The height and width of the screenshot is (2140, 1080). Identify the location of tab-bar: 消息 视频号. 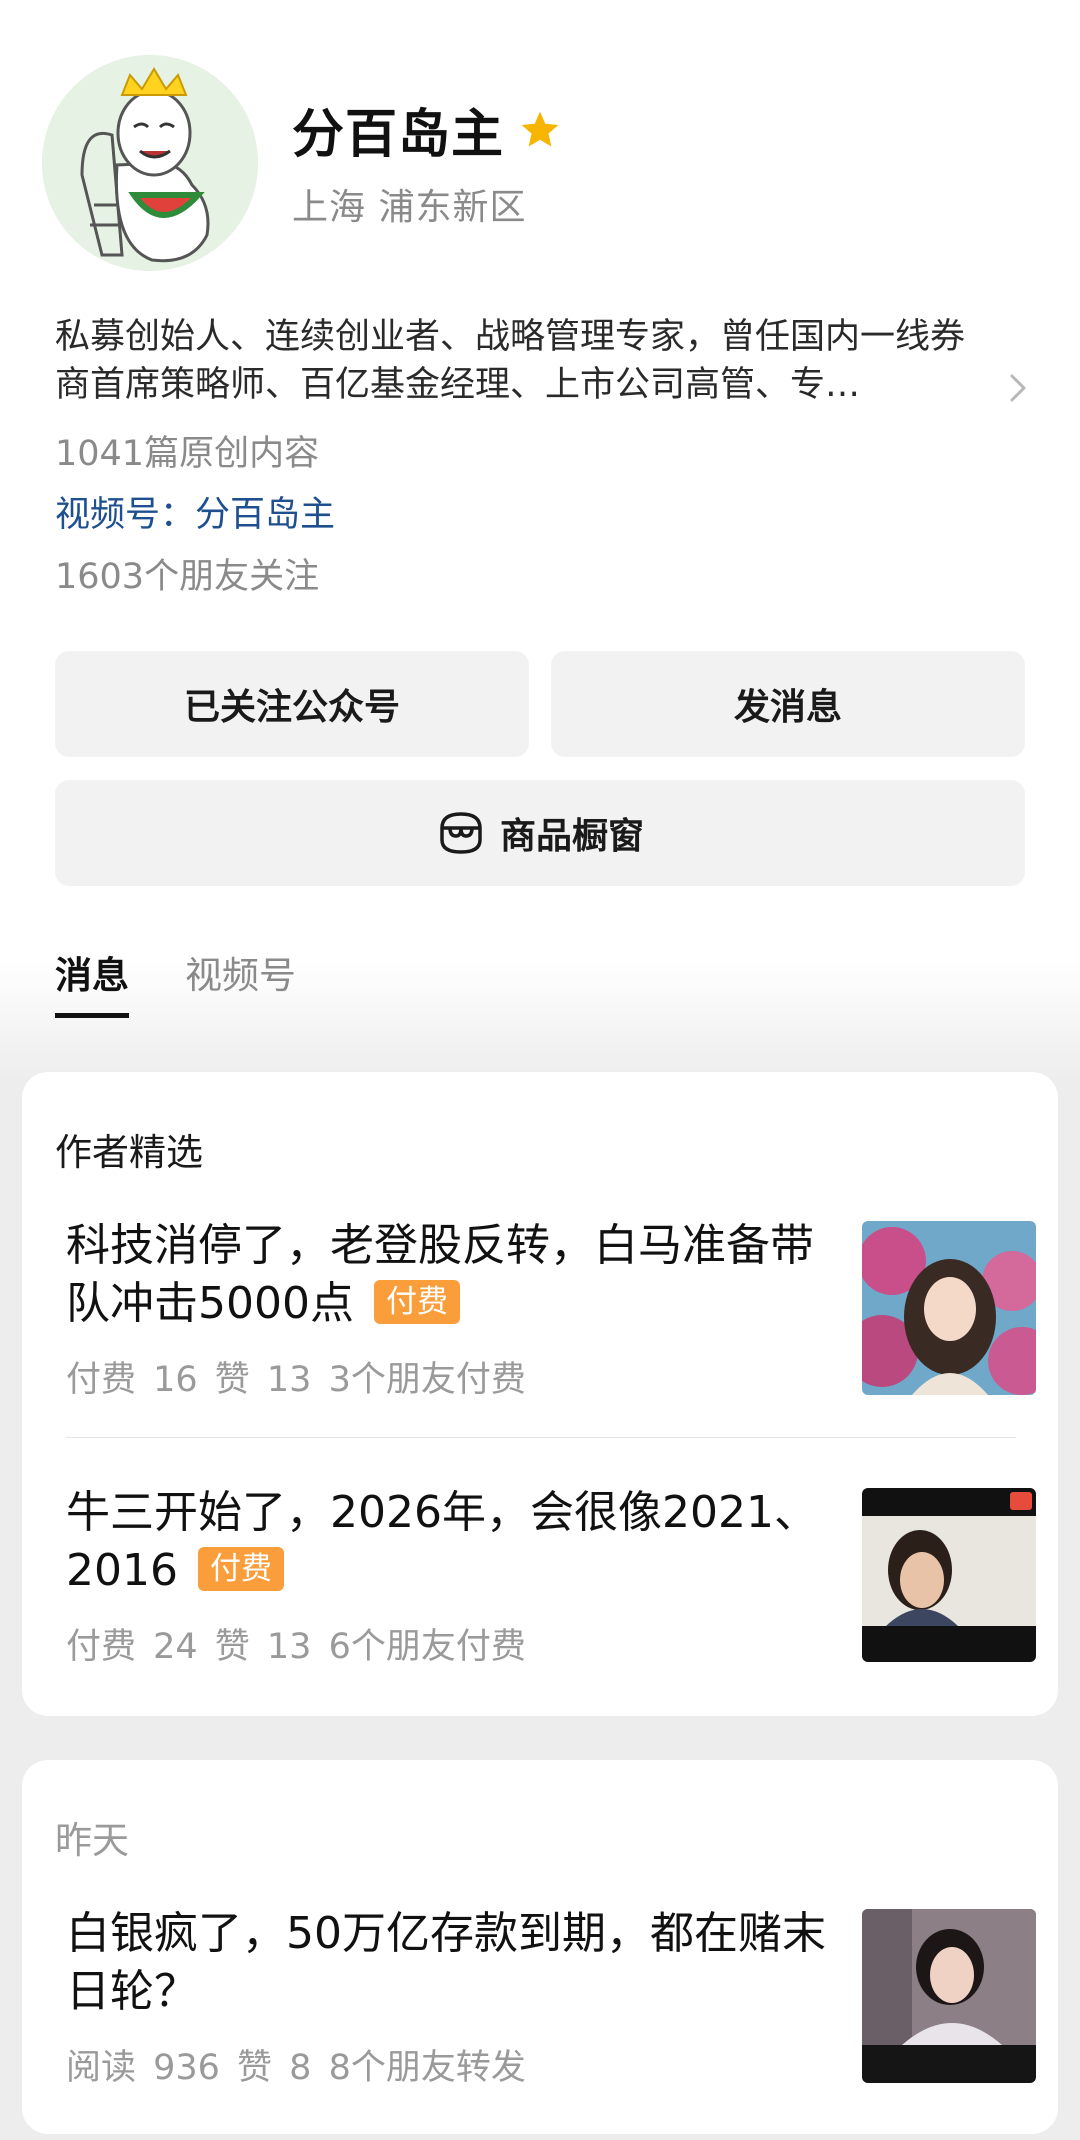
(203, 981).